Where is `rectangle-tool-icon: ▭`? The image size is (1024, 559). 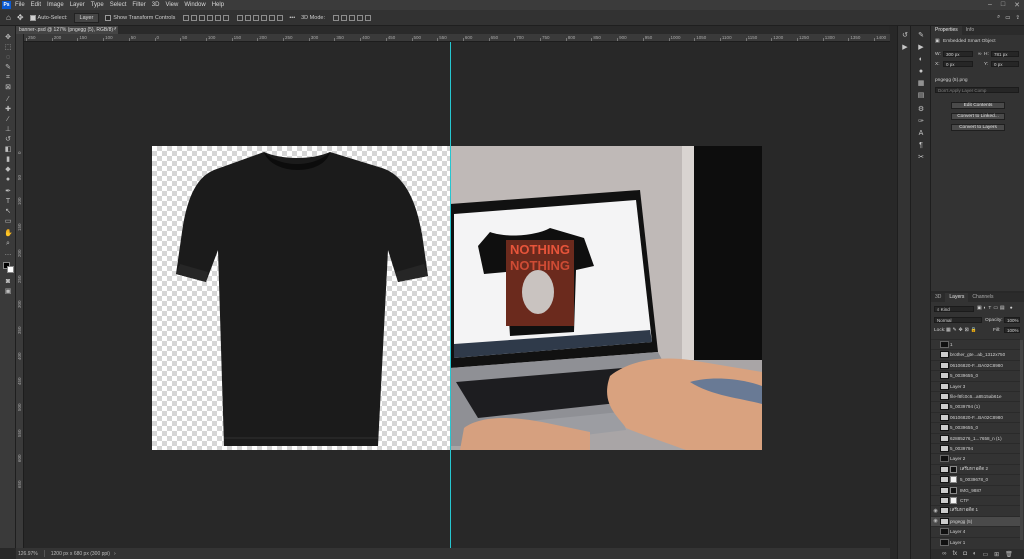
rectangle-tool-icon: ▭ is located at coordinates (8, 222).